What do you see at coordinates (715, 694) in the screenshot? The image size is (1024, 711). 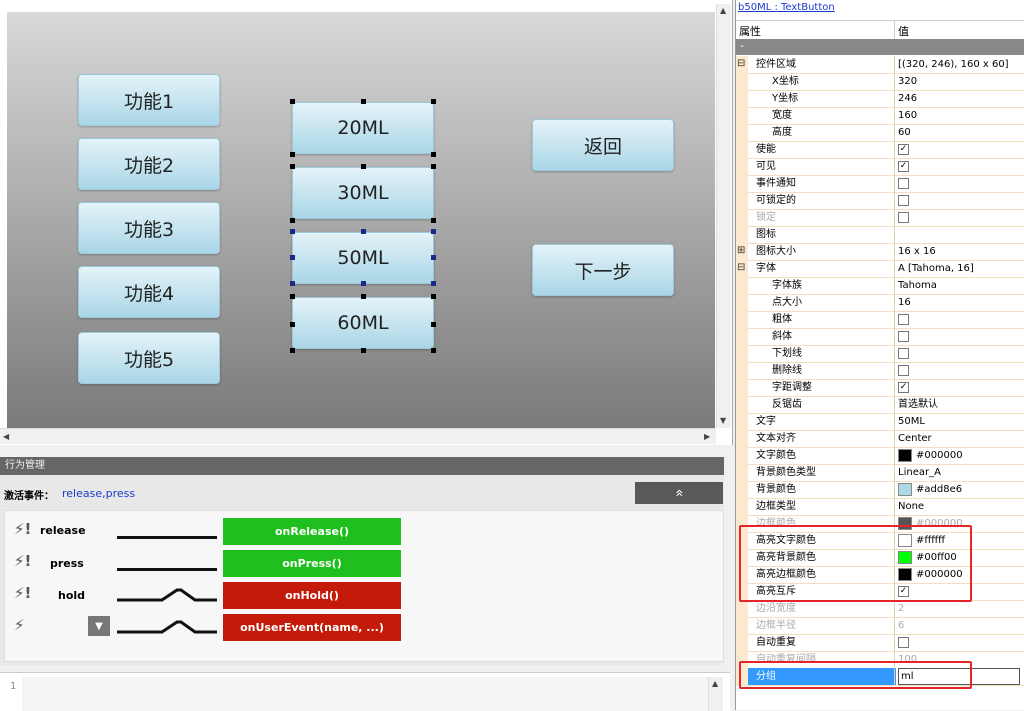 I see `editor-scrollbar: ▲` at bounding box center [715, 694].